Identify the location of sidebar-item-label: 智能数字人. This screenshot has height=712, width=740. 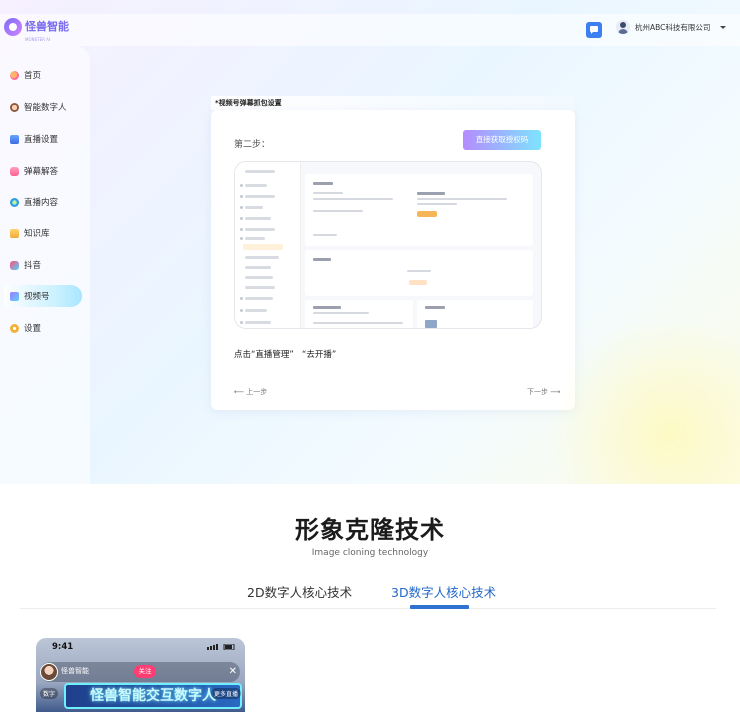
(45, 108).